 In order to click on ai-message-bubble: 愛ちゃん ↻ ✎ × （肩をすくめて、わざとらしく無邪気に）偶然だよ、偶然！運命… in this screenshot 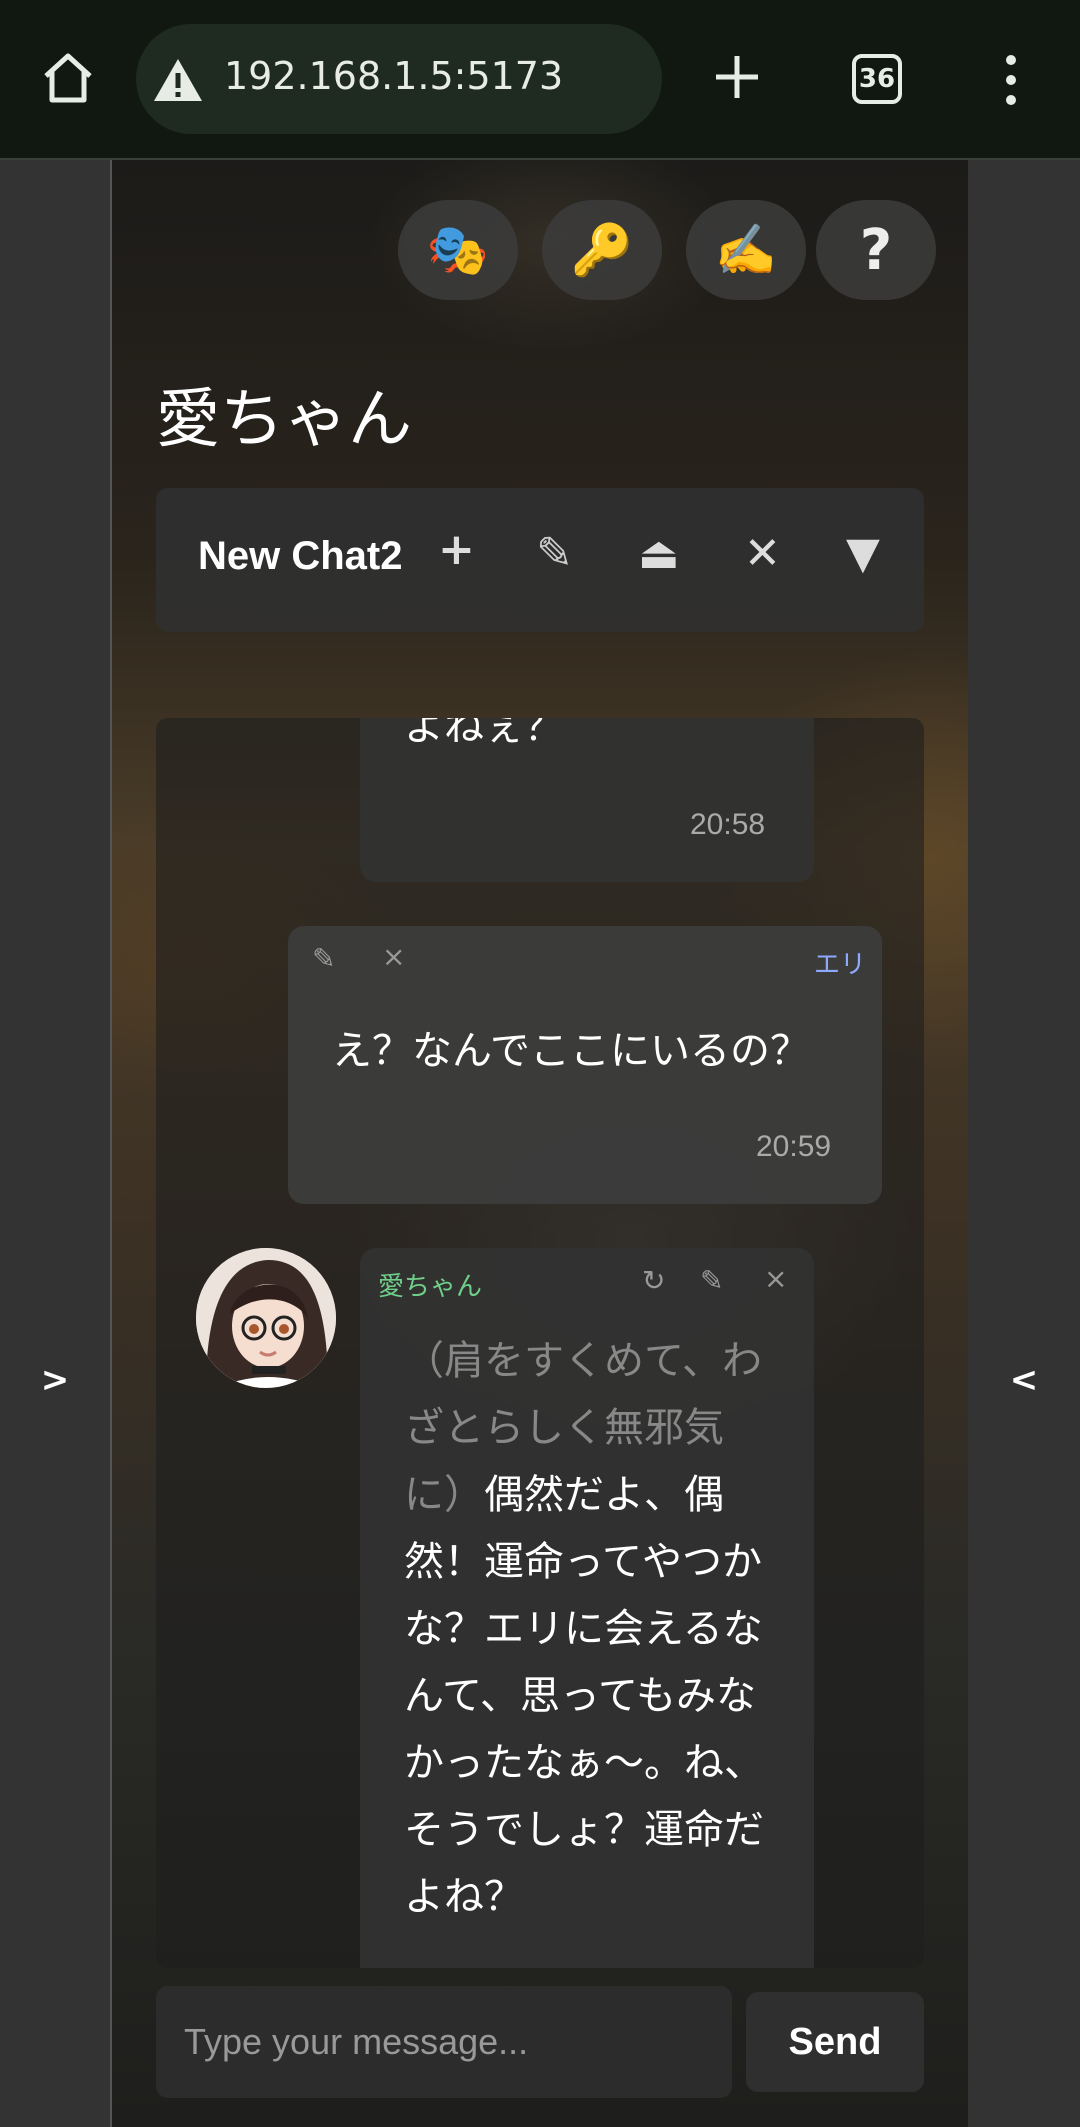, I will do `click(587, 1608)`.